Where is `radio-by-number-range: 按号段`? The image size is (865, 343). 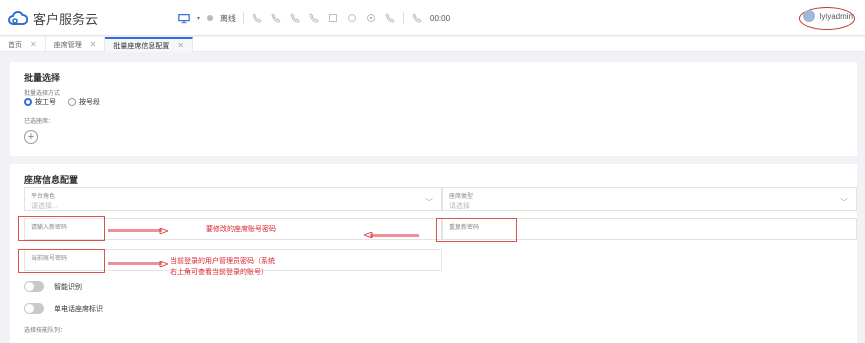
radio-by-number-range: 按号段 is located at coordinates (84, 102).